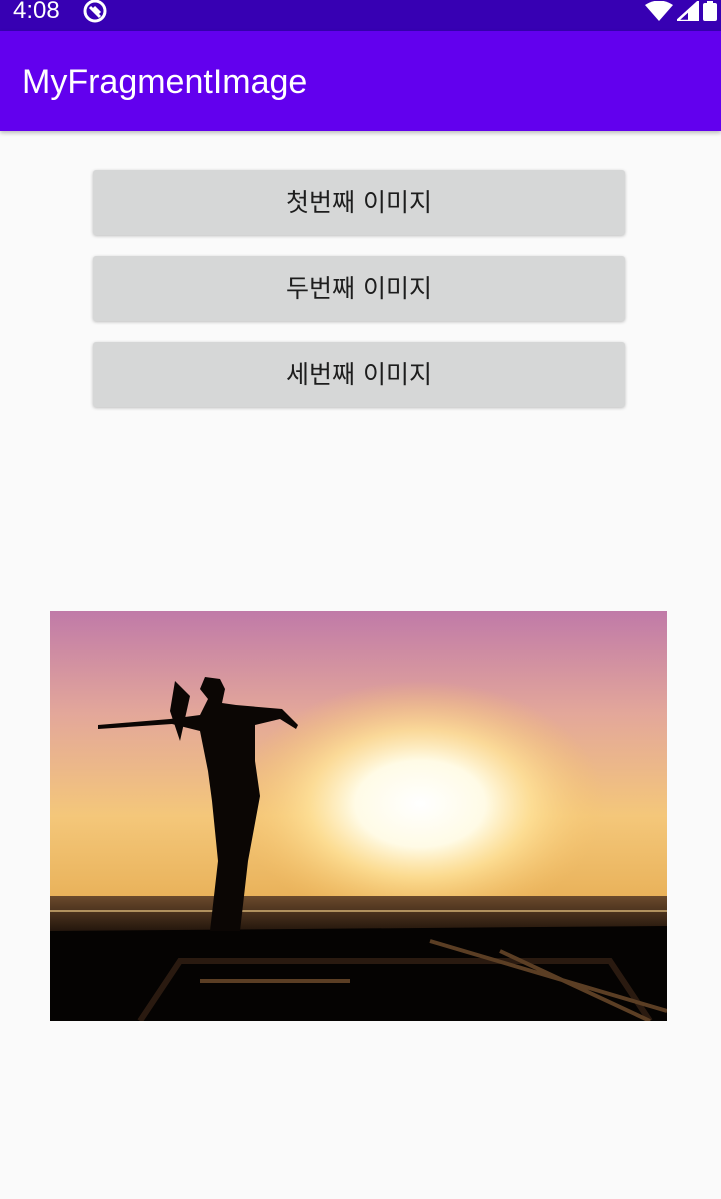 The image size is (721, 1199). Describe the element at coordinates (95, 11) in the screenshot. I see `notification-app-icon` at that location.